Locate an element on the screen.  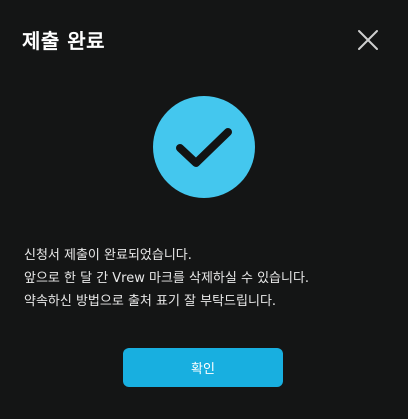
message-line-2: 앞으로 한 달 간 Vrew 마크를 삭제하실 수 있습니다. is located at coordinates (167, 278).